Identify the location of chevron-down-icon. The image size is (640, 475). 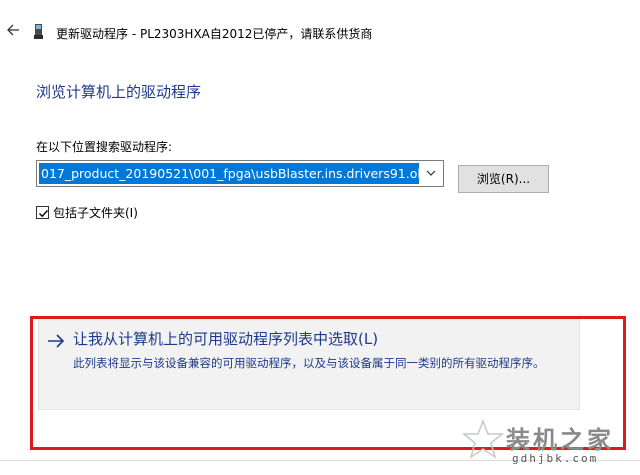
(431, 173).